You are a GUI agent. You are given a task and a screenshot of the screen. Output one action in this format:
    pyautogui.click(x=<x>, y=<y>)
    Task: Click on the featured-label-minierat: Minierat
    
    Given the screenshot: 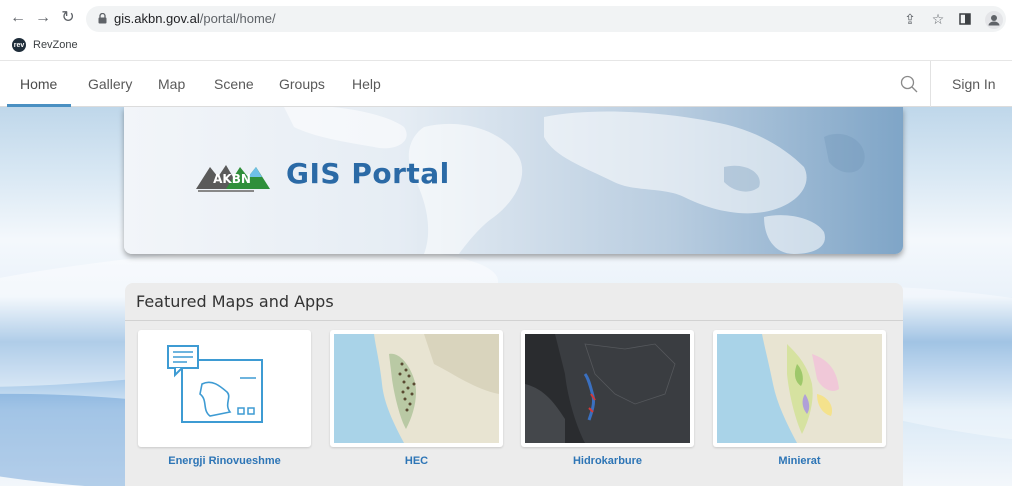 What is the action you would take?
    pyautogui.click(x=799, y=461)
    